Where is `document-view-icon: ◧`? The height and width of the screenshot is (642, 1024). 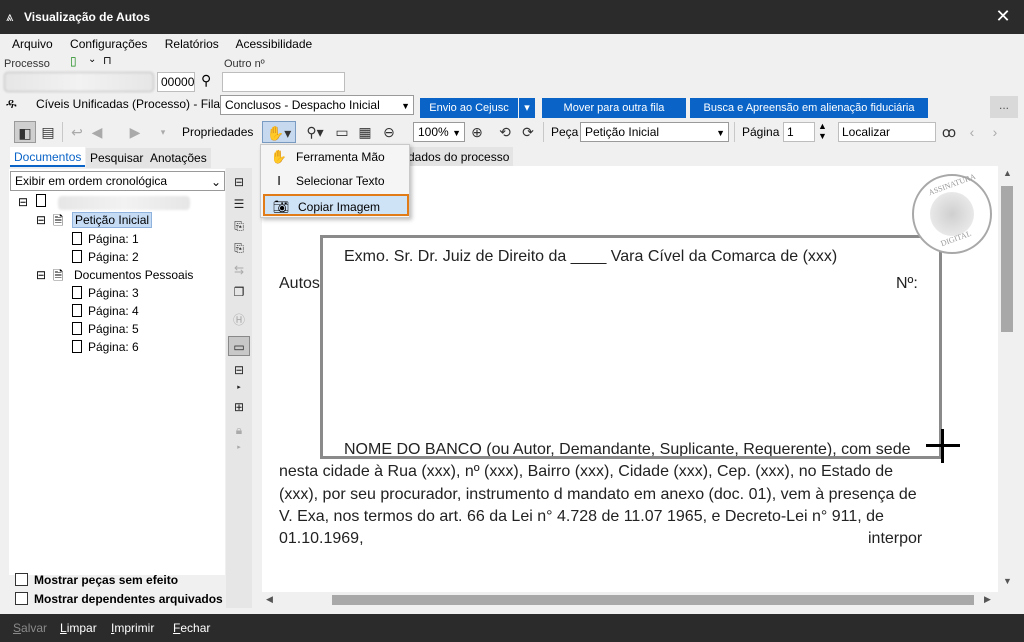
document-view-icon: ◧ is located at coordinates (25, 132).